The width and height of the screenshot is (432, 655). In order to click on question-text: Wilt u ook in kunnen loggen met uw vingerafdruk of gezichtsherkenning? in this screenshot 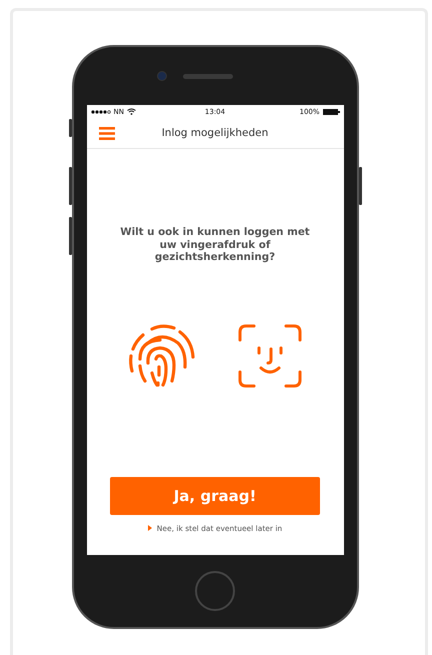, I will do `click(215, 245)`.